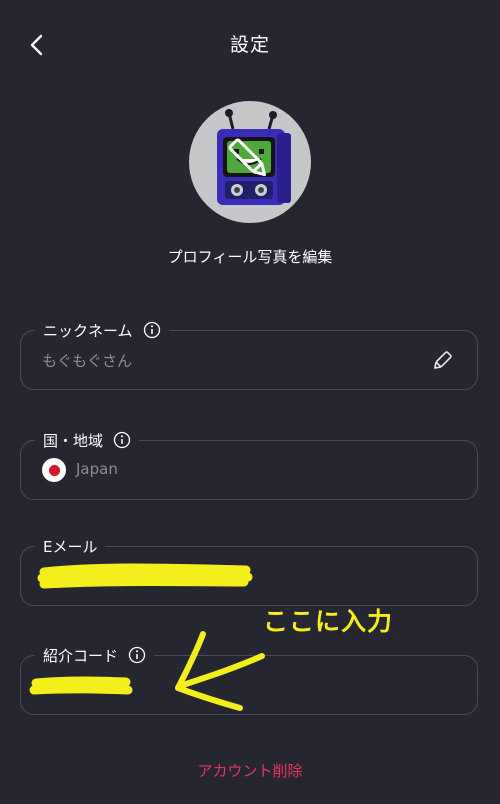 The image size is (500, 804). Describe the element at coordinates (250, 256) in the screenshot. I see `edit-profile-photo-link: プロフィール写真を編集` at that location.